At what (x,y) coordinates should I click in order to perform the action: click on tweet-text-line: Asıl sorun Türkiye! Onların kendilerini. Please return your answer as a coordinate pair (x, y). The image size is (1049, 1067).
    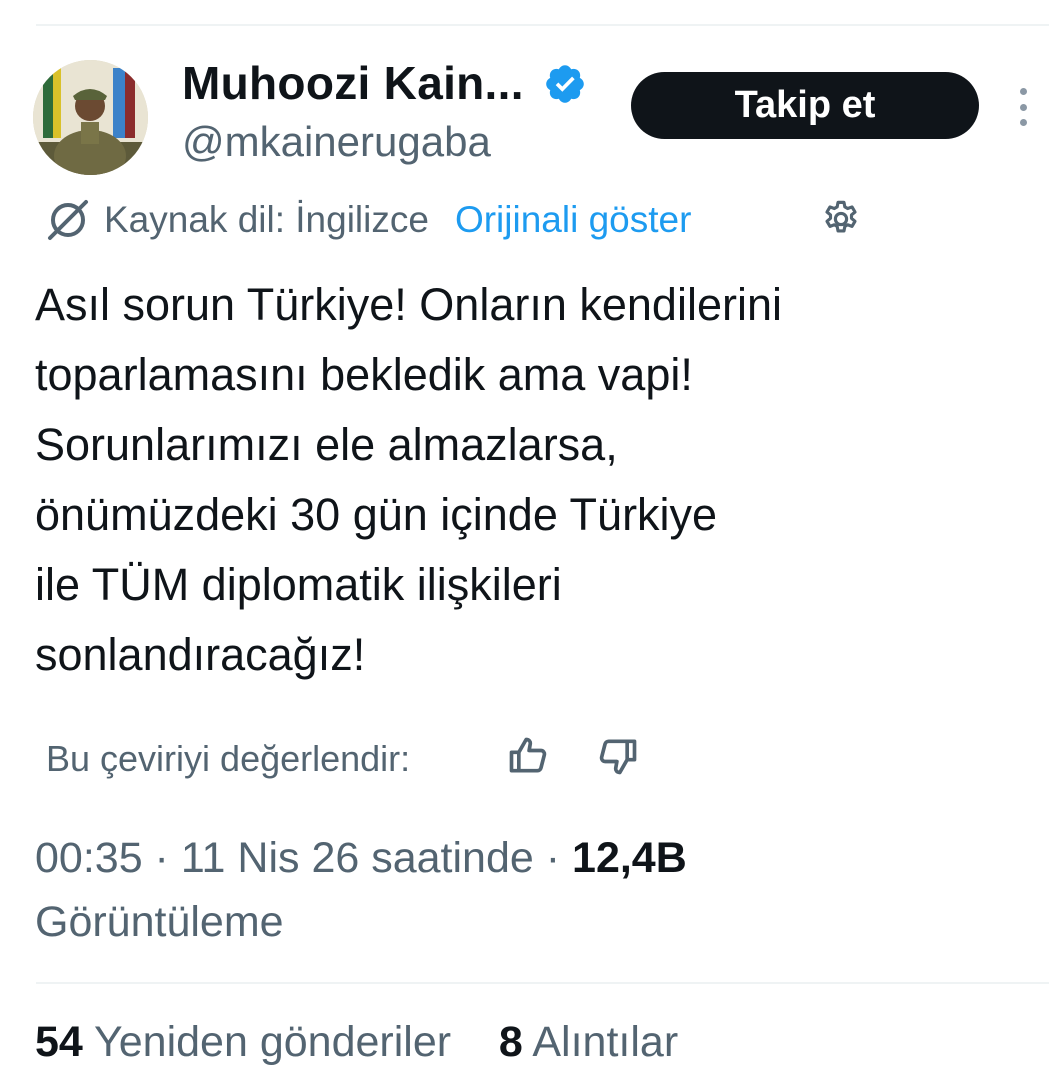
    Looking at the image, I should click on (408, 304).